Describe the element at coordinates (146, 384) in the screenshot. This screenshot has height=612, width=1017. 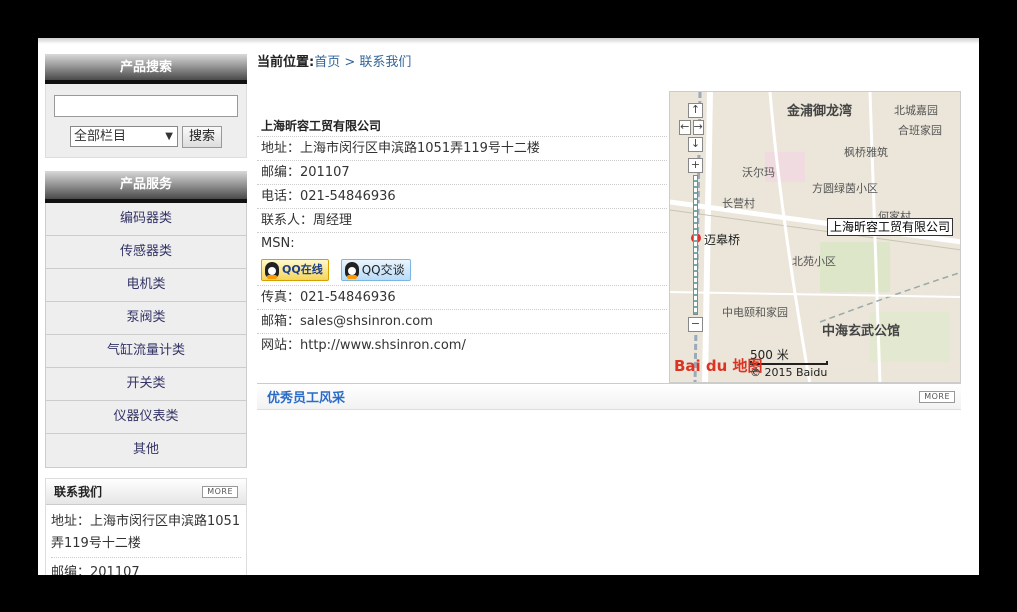
I see `service-item-switch: 开关类` at that location.